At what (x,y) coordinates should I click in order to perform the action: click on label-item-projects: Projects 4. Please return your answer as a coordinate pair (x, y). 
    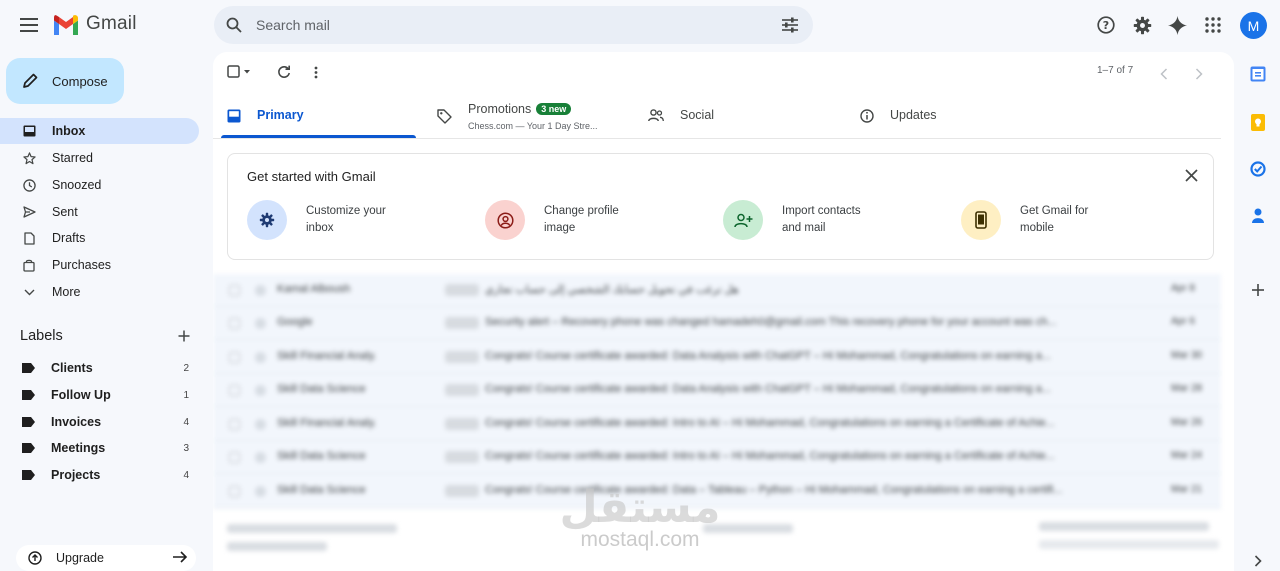
    Looking at the image, I should click on (99, 475).